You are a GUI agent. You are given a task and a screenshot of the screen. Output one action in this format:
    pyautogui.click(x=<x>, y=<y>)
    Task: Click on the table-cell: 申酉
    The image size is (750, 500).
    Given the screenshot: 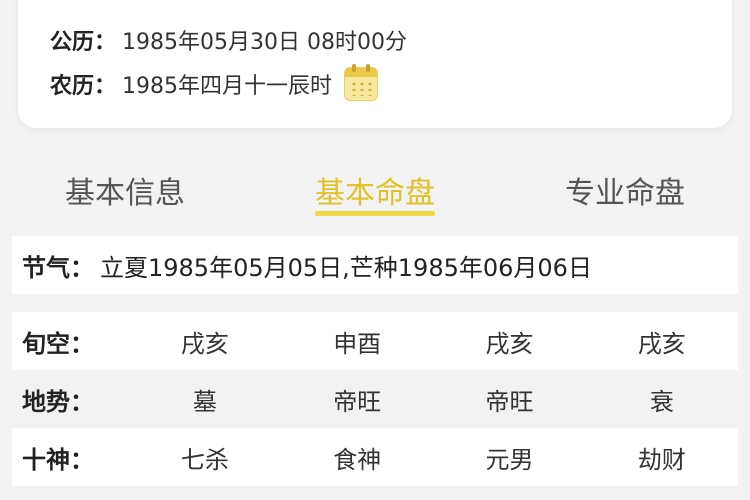 What is the action you would take?
    pyautogui.click(x=357, y=343)
    